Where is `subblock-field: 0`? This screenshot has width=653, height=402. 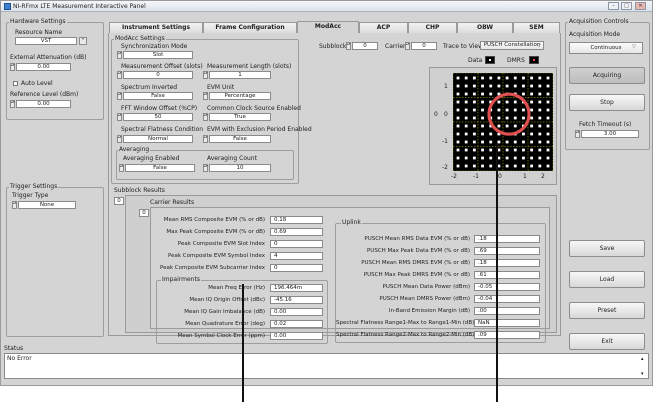
subblock-field: 0 is located at coordinates (365, 46).